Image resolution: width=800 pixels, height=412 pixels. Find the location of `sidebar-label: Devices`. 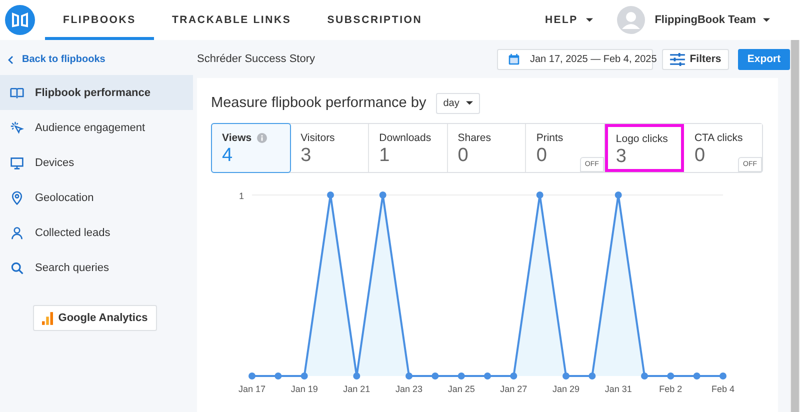

sidebar-label: Devices is located at coordinates (54, 162).